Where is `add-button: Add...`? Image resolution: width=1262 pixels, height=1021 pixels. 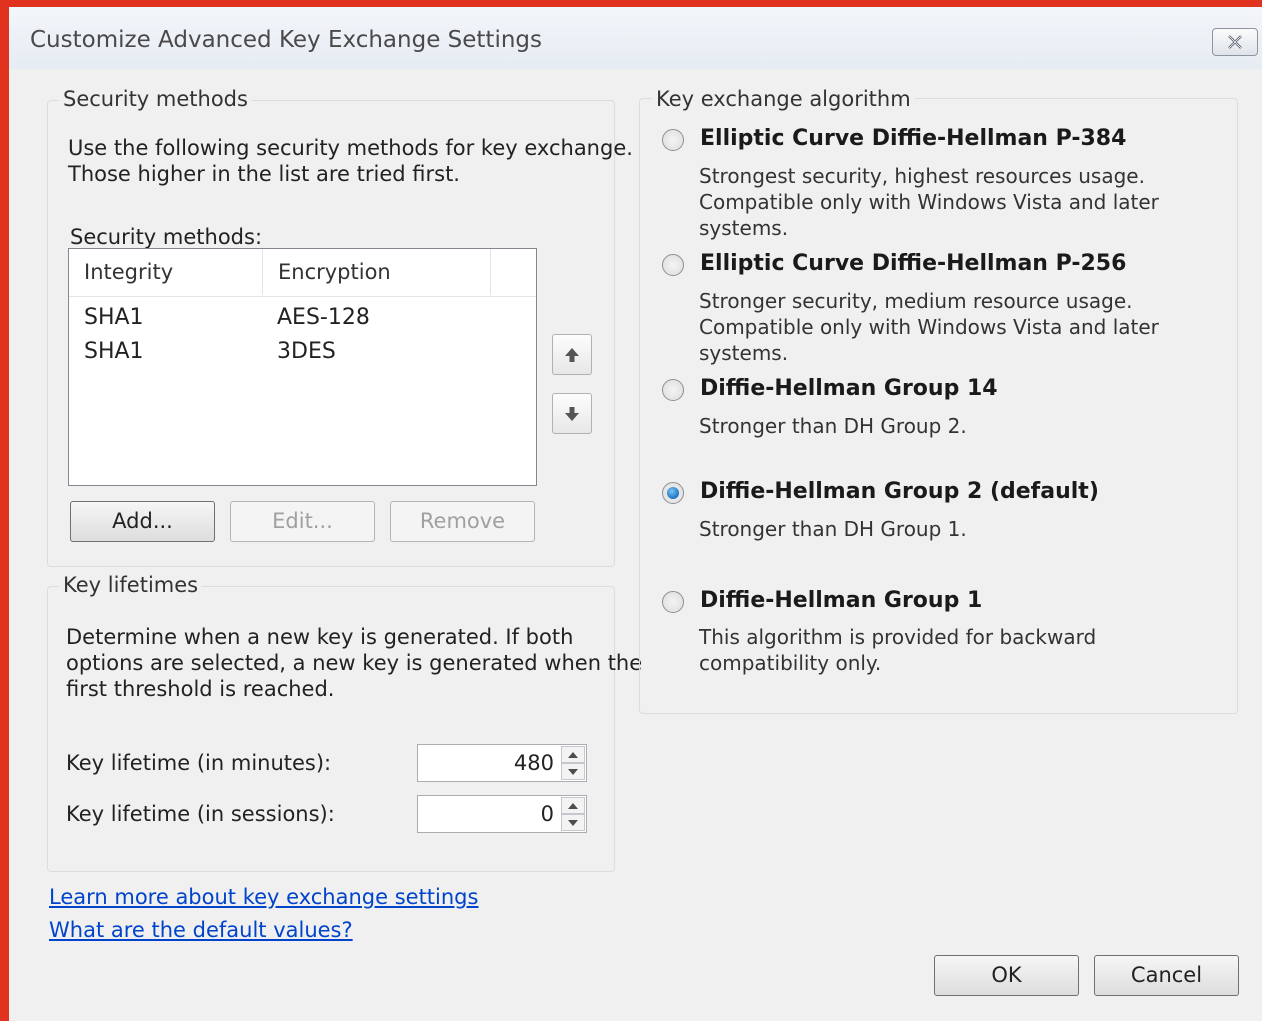 add-button: Add... is located at coordinates (142, 521).